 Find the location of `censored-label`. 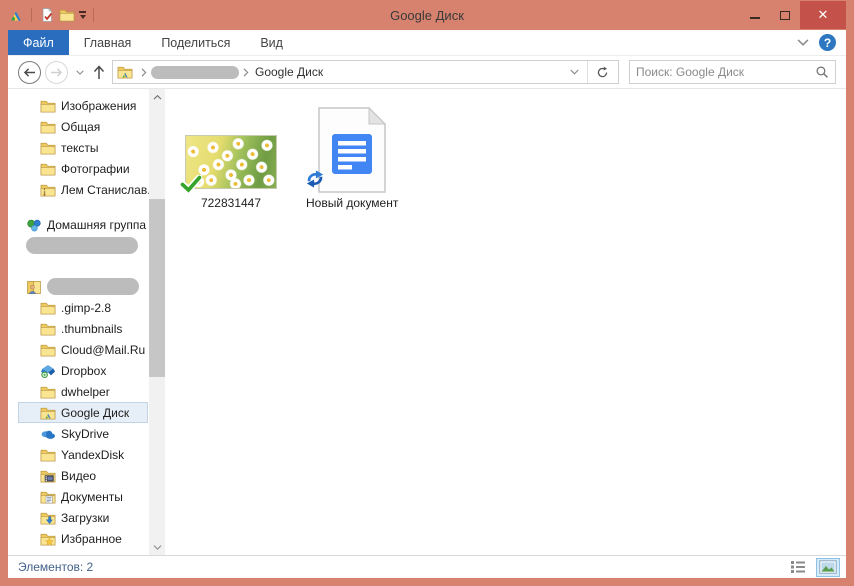

censored-label is located at coordinates (82, 245).